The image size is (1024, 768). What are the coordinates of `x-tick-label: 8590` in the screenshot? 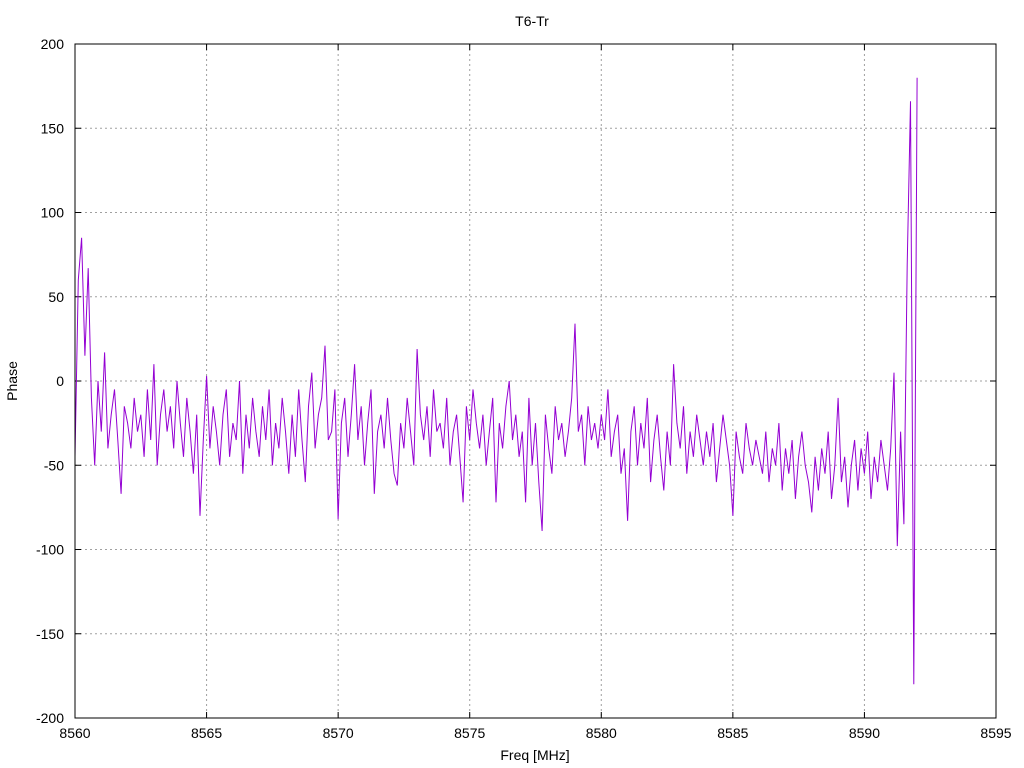 It's located at (864, 733).